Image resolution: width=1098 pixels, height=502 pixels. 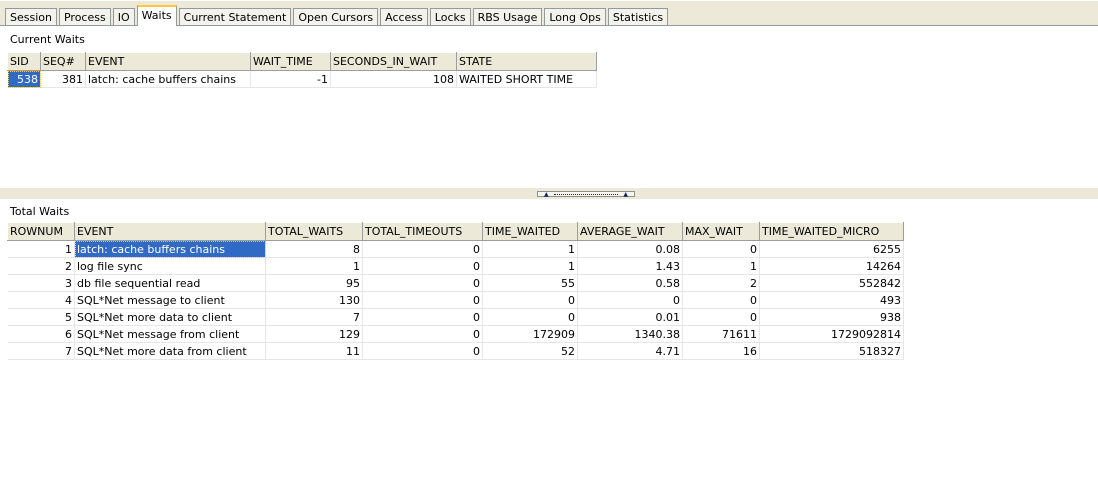 What do you see at coordinates (41, 231) in the screenshot?
I see `column-header-rownum: ROWNUM` at bounding box center [41, 231].